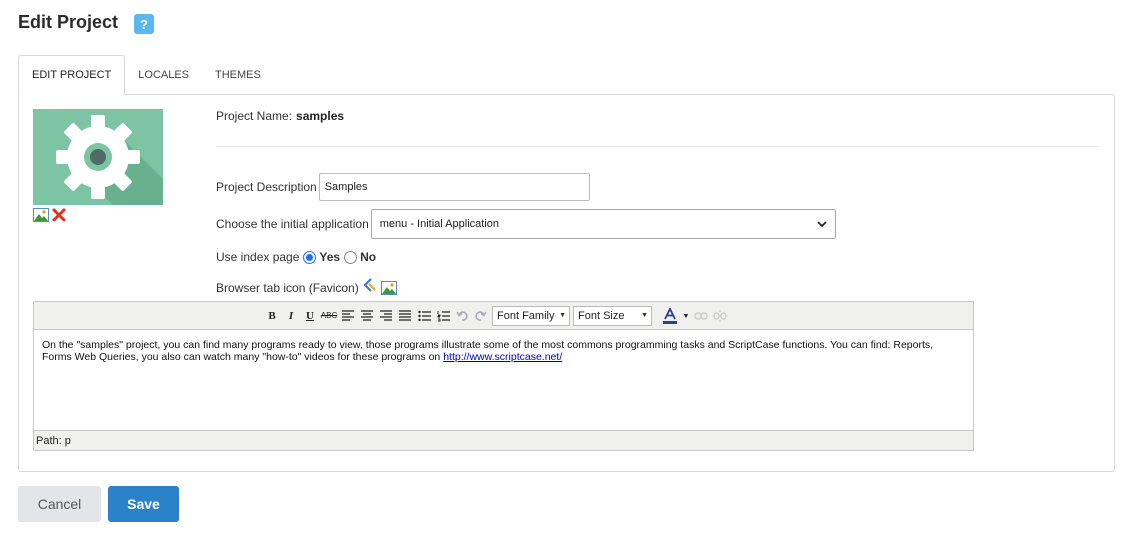  I want to click on initial-app-label: Choose the initial application, so click(292, 224).